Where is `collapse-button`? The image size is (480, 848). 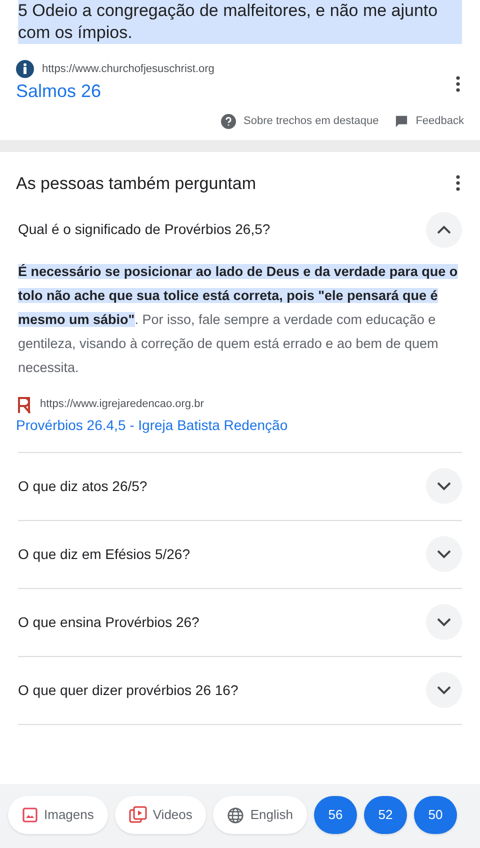 collapse-button is located at coordinates (444, 230).